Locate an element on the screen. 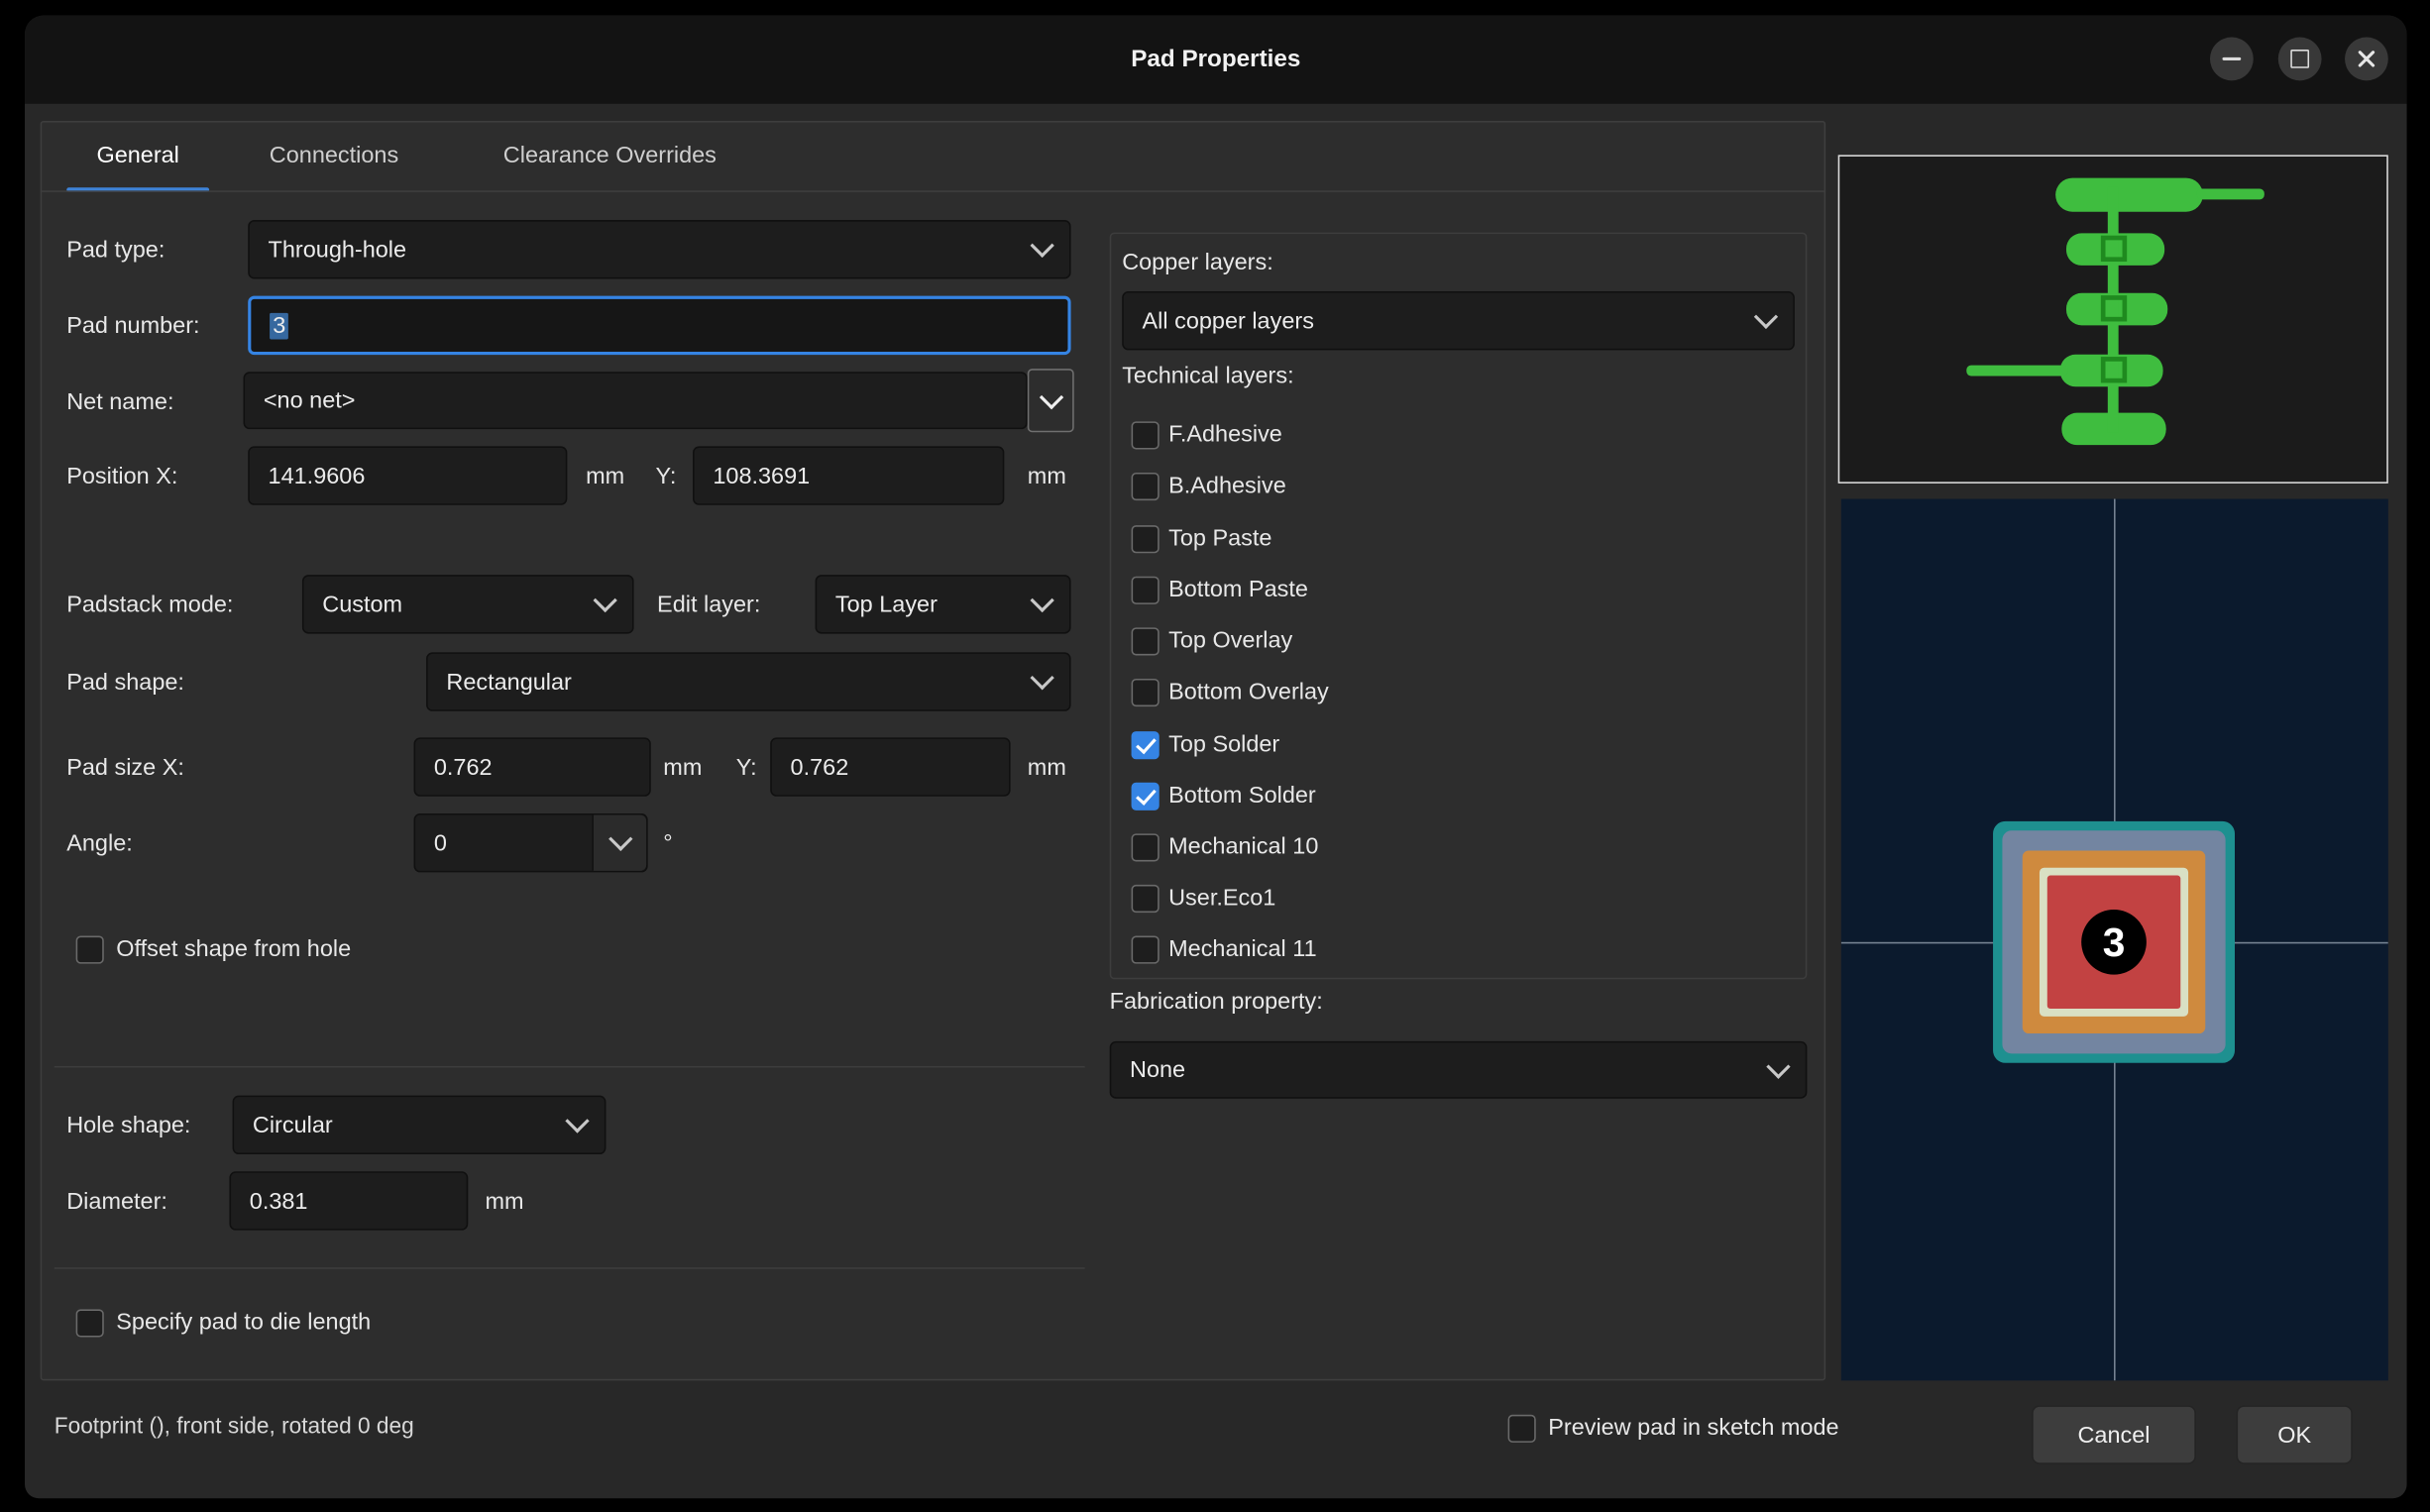  net-name-input: <no net> is located at coordinates (635, 401).